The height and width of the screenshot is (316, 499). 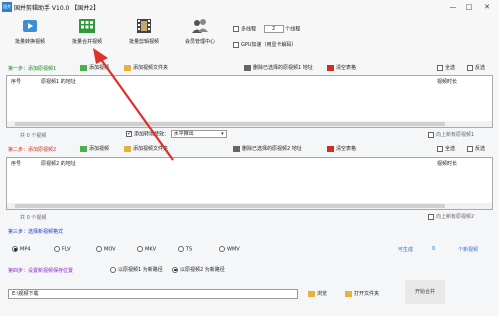 What do you see at coordinates (476, 67) in the screenshot?
I see `step1-invert-select: 反选` at bounding box center [476, 67].